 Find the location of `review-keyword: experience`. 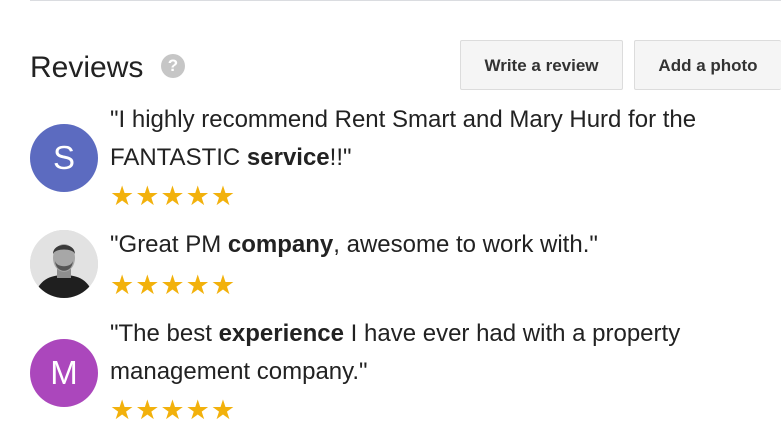

review-keyword: experience is located at coordinates (281, 333).